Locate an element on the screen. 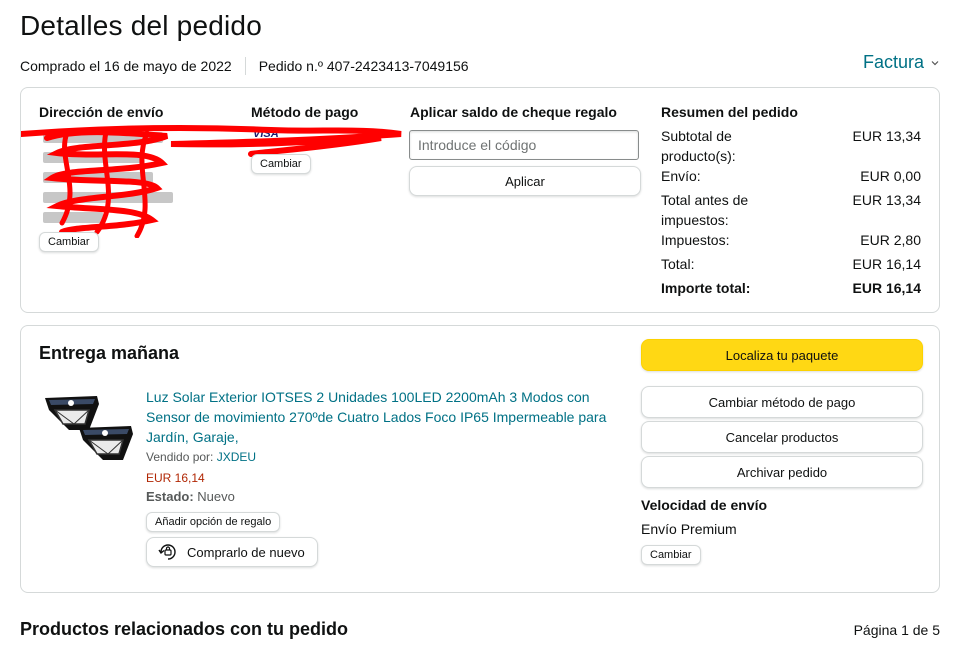 The height and width of the screenshot is (648, 968). solar-light-icon is located at coordinates (89, 428).